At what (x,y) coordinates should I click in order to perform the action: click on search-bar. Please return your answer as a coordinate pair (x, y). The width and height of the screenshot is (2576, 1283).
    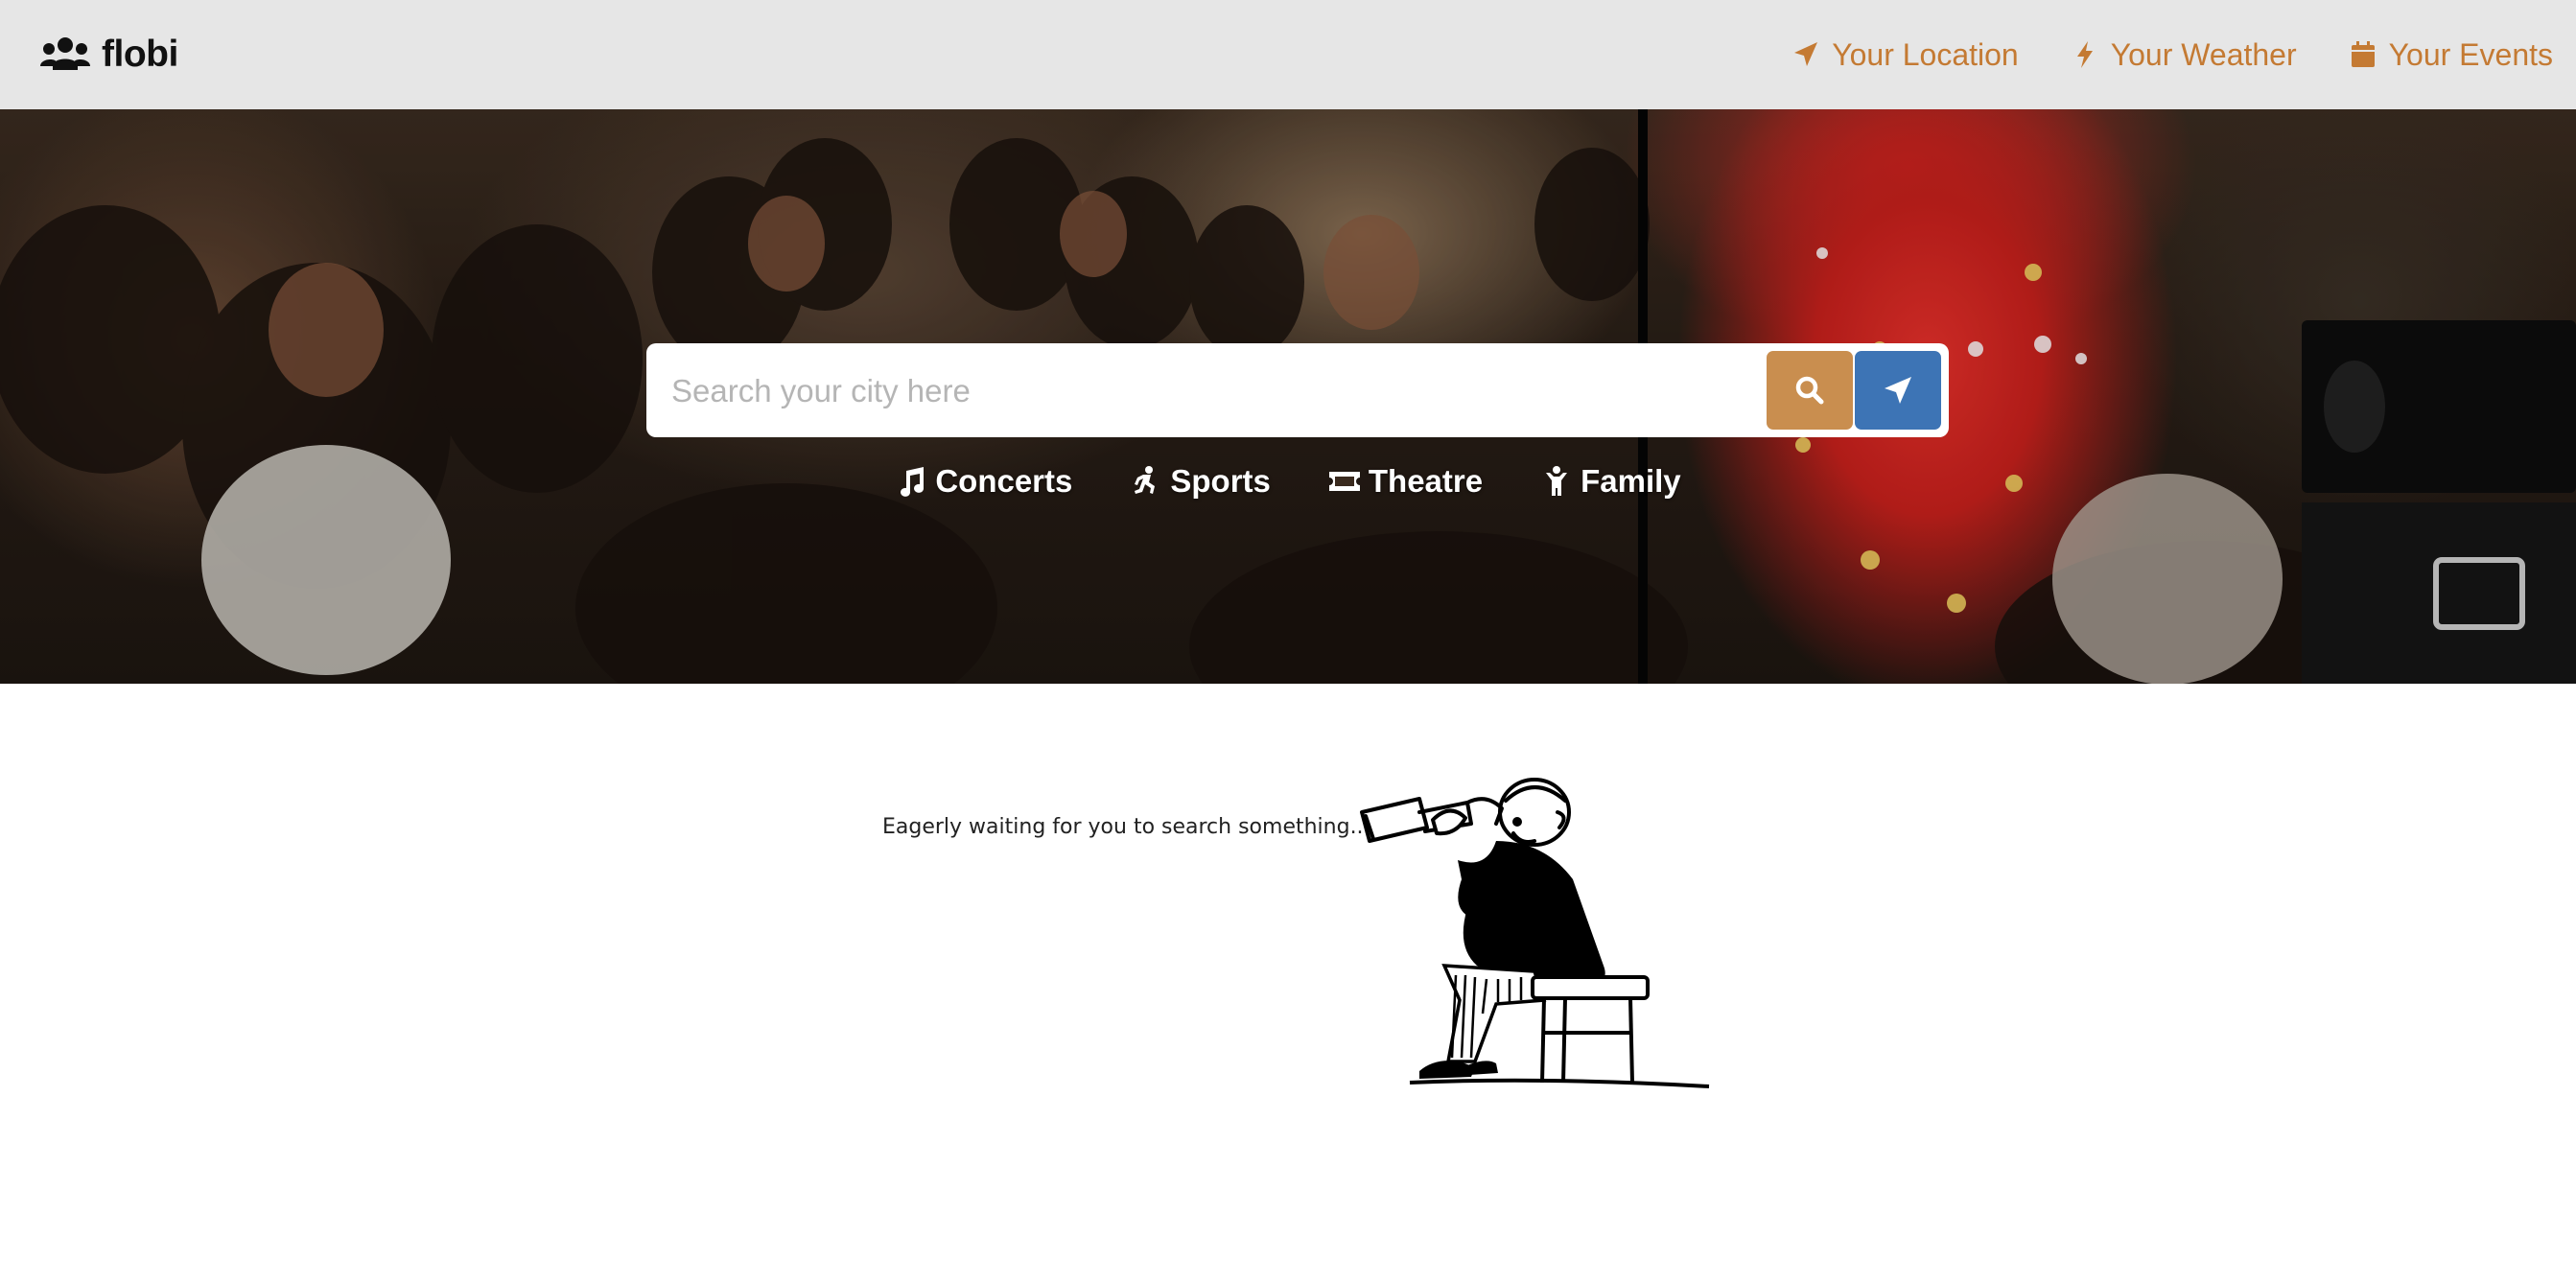
    Looking at the image, I should click on (1297, 390).